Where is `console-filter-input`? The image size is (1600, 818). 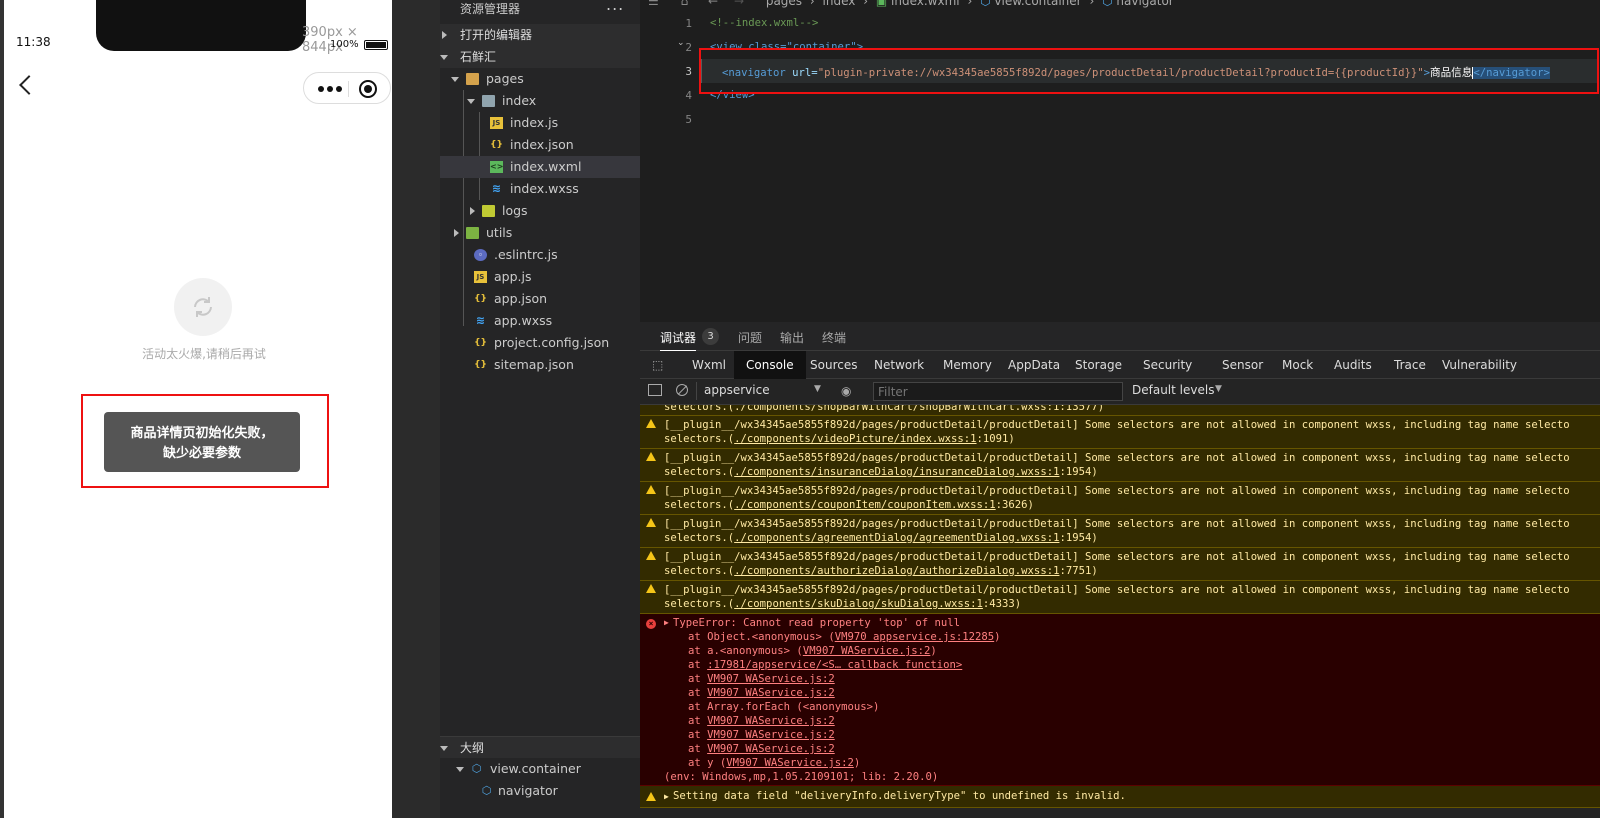 console-filter-input is located at coordinates (998, 391).